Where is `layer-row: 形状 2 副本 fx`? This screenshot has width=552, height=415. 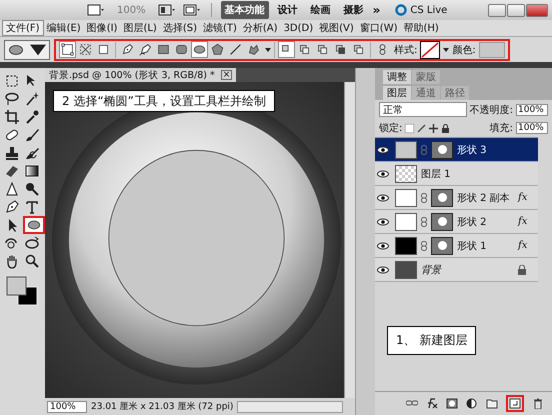 layer-row: 形状 2 副本 fx is located at coordinates (456, 198).